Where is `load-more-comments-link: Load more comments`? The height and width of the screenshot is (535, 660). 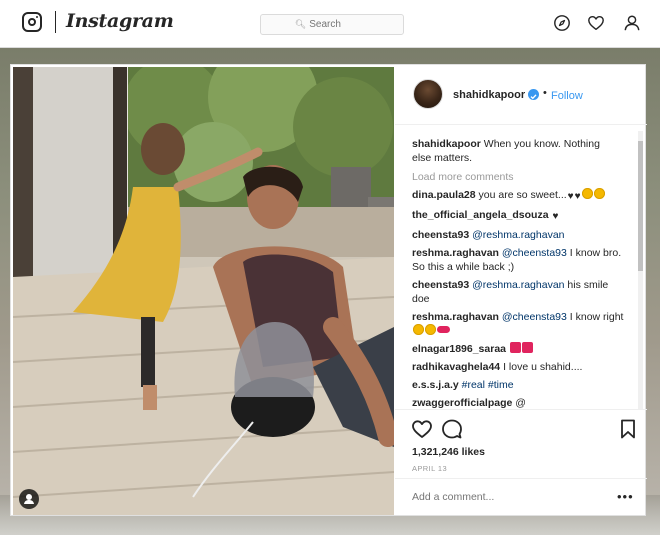
load-more-comments-link: Load more comments is located at coordinates (523, 177).